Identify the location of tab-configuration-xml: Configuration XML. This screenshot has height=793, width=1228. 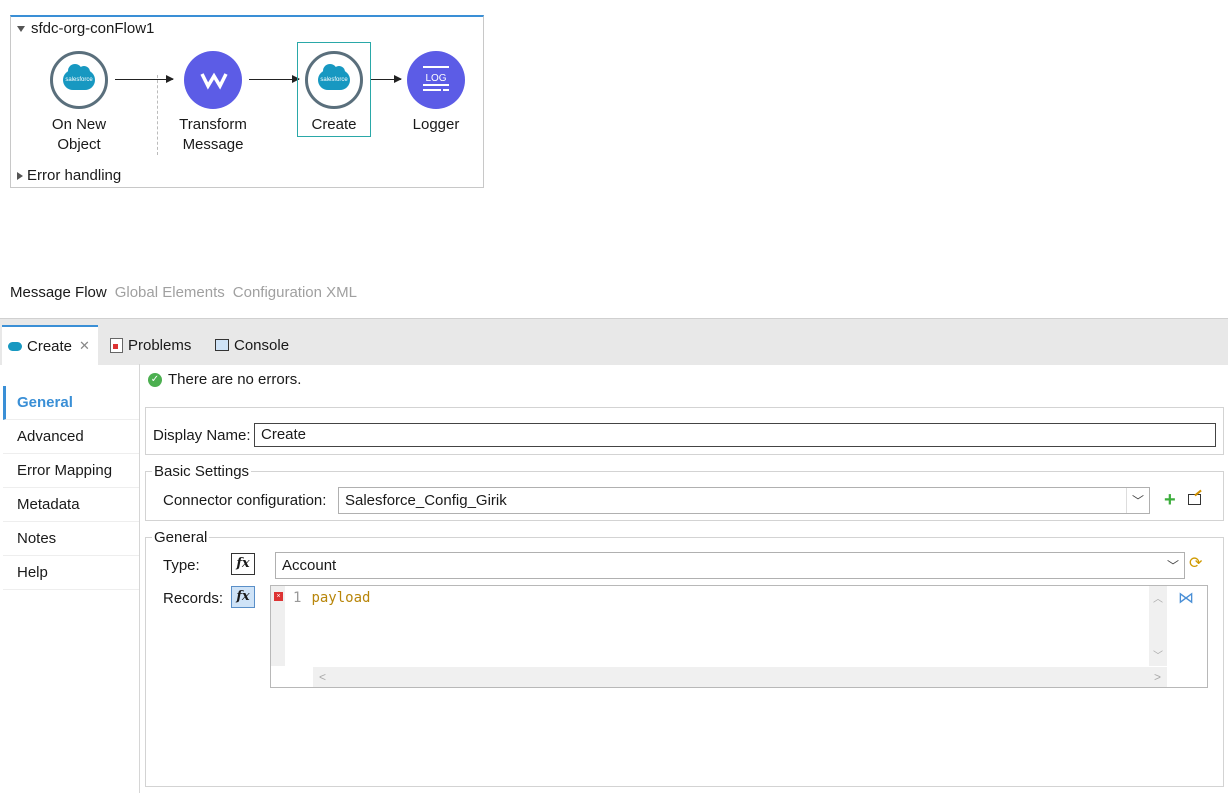
(295, 292).